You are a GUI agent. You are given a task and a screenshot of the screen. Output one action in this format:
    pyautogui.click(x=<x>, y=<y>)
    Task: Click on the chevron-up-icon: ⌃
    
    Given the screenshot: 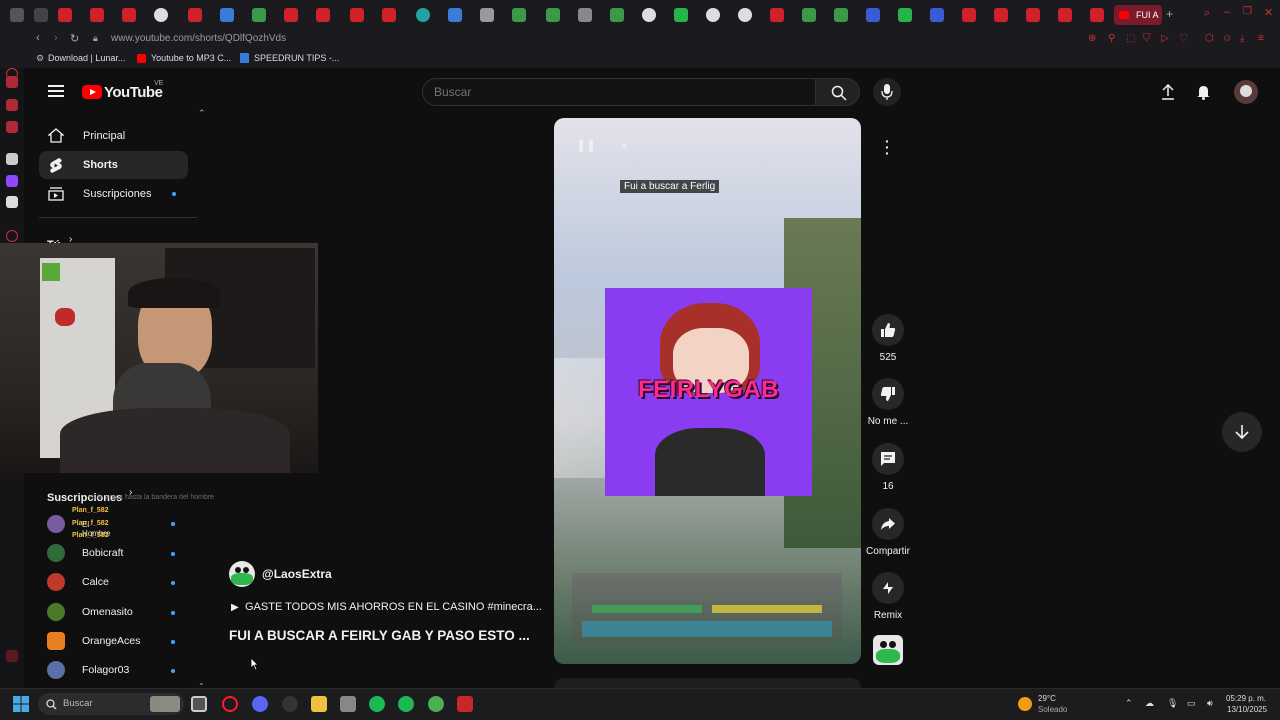 What is the action you would take?
    pyautogui.click(x=202, y=113)
    